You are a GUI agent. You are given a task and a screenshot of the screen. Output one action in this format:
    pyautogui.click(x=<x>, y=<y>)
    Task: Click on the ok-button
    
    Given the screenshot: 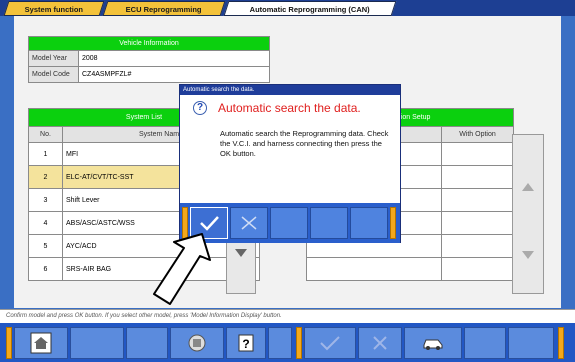 What is the action you would take?
    pyautogui.click(x=330, y=343)
    